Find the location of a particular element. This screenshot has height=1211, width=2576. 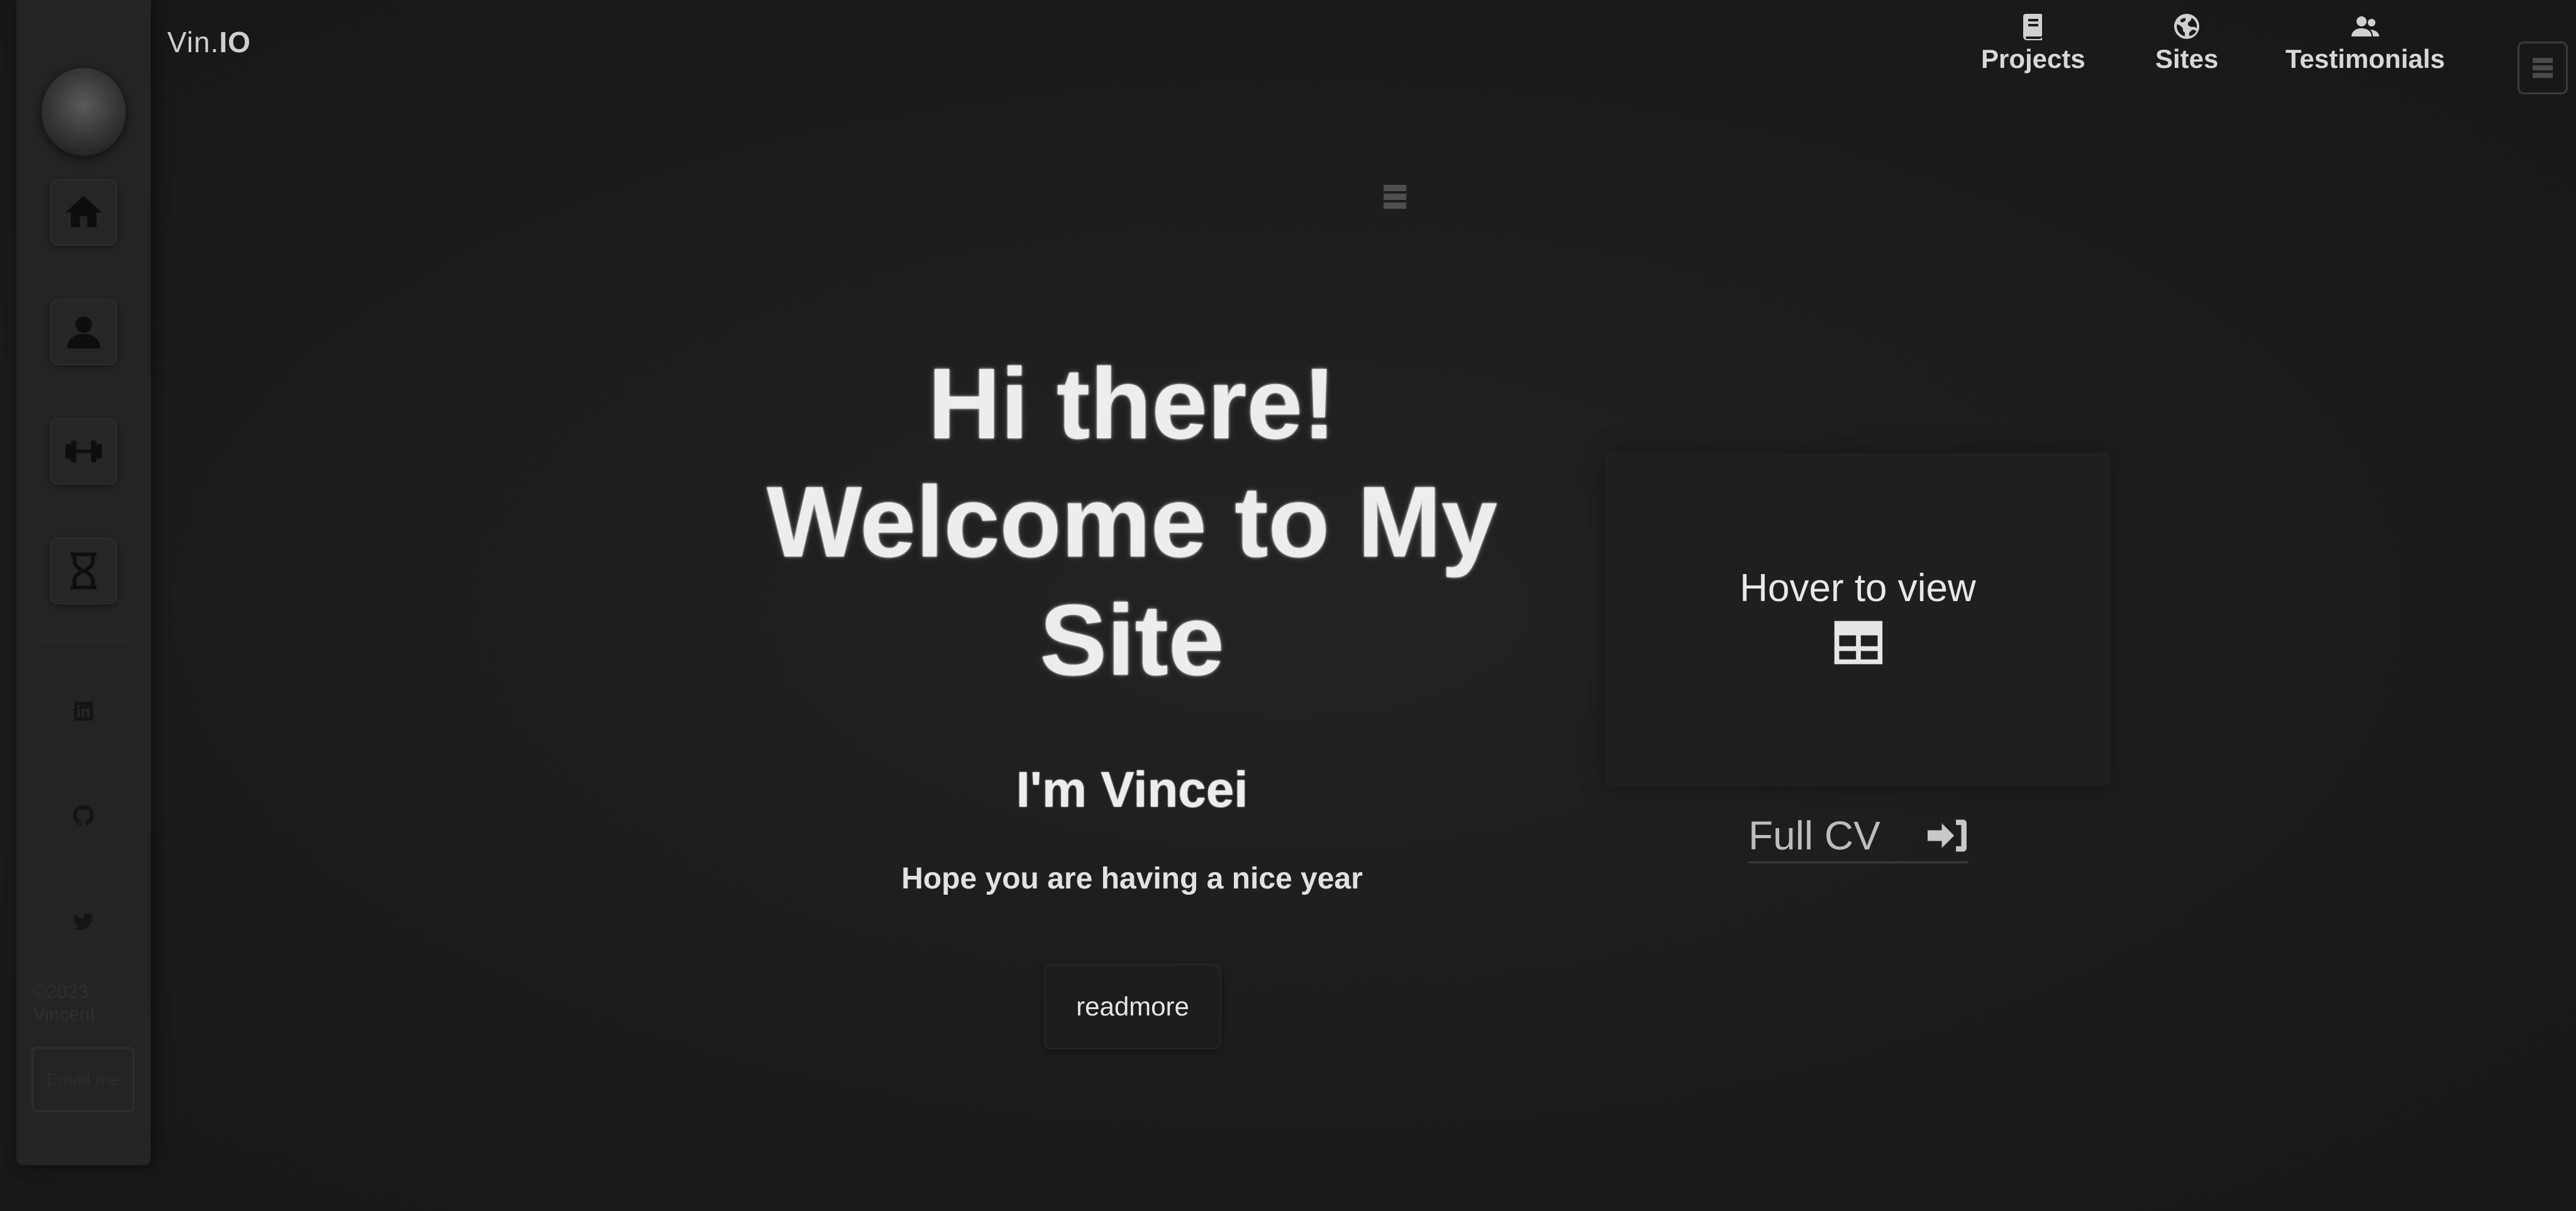

center-menu-button is located at coordinates (1395, 197).